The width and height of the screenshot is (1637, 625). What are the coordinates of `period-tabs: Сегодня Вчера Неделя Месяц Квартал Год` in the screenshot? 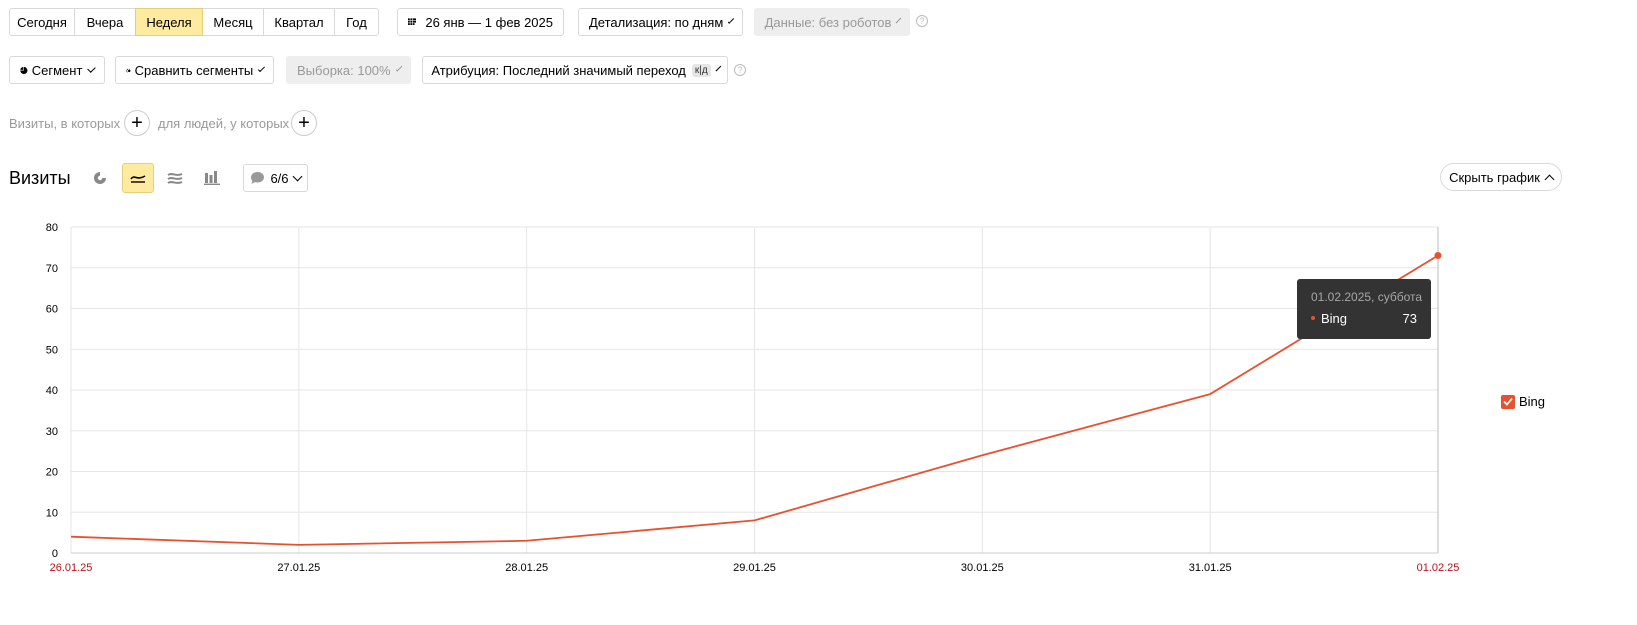 It's located at (194, 22).